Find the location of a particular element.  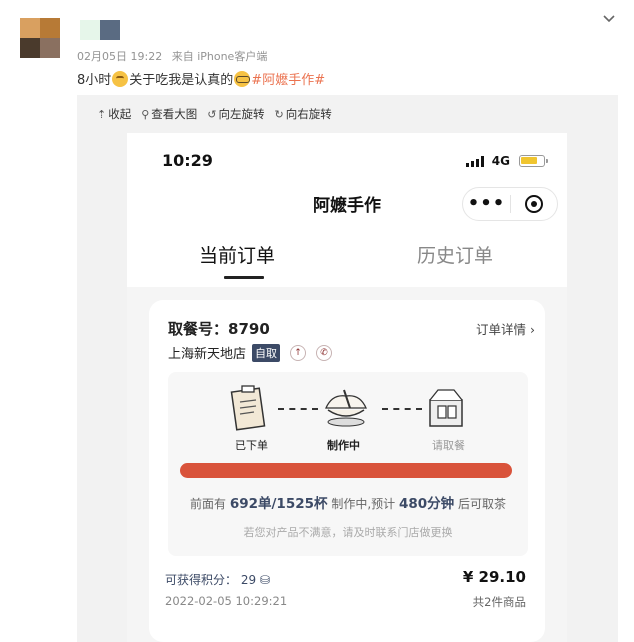

chevron-down-icon is located at coordinates (609, 19).